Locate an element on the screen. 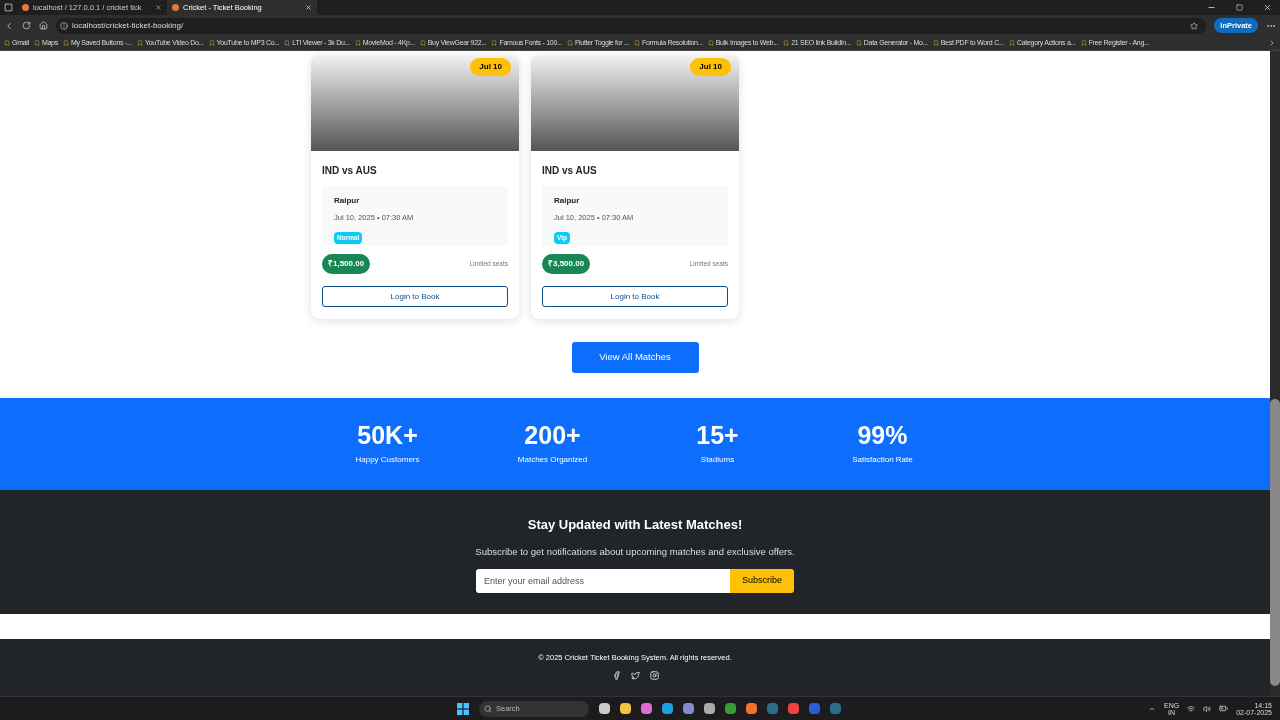 The width and height of the screenshot is (1280, 720). tab-actions-icon is located at coordinates (8, 7).